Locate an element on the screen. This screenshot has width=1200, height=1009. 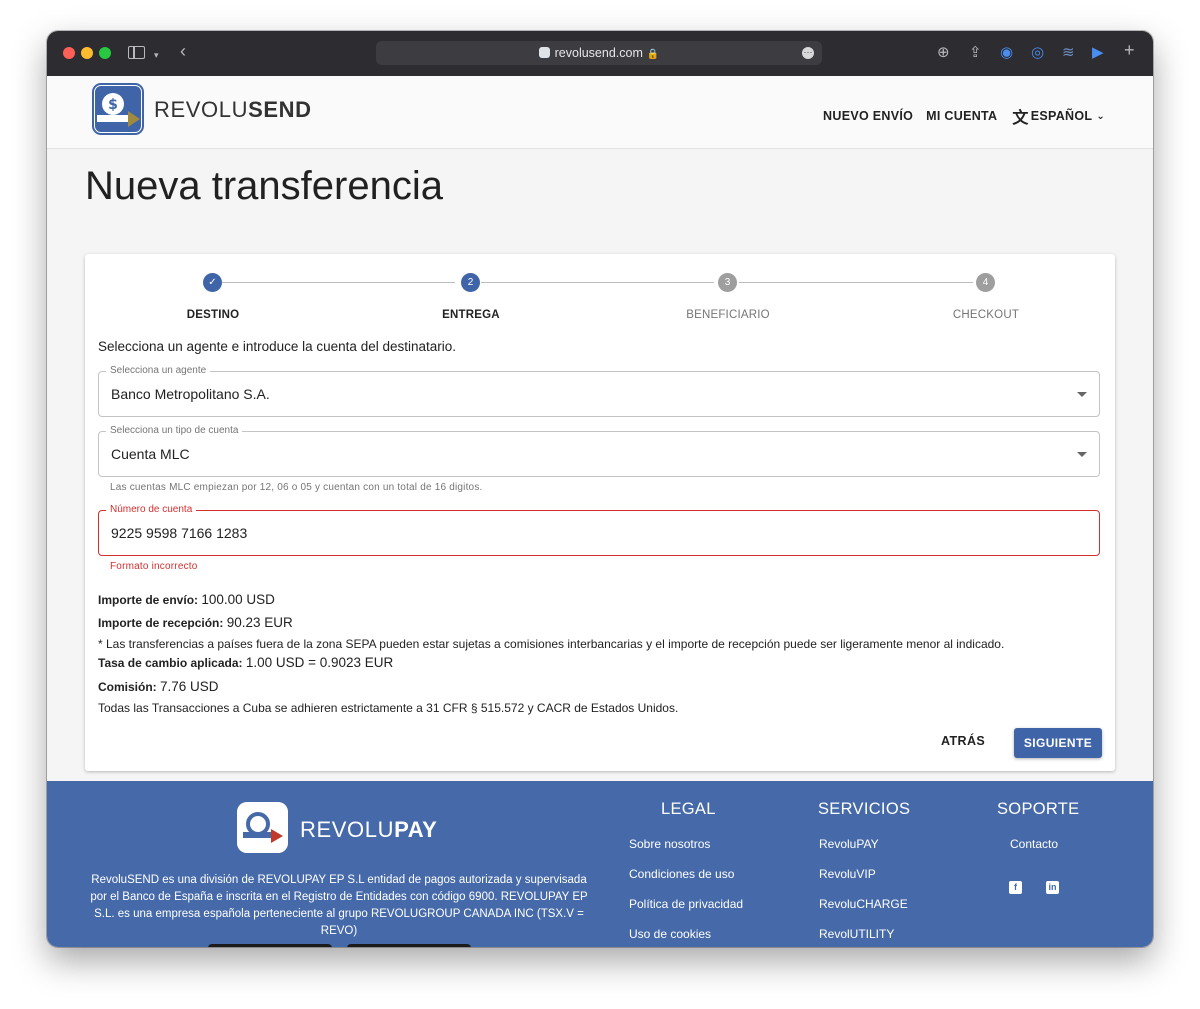
receive-amount: Importe de recepción: 90.23 EUR is located at coordinates (195, 622).